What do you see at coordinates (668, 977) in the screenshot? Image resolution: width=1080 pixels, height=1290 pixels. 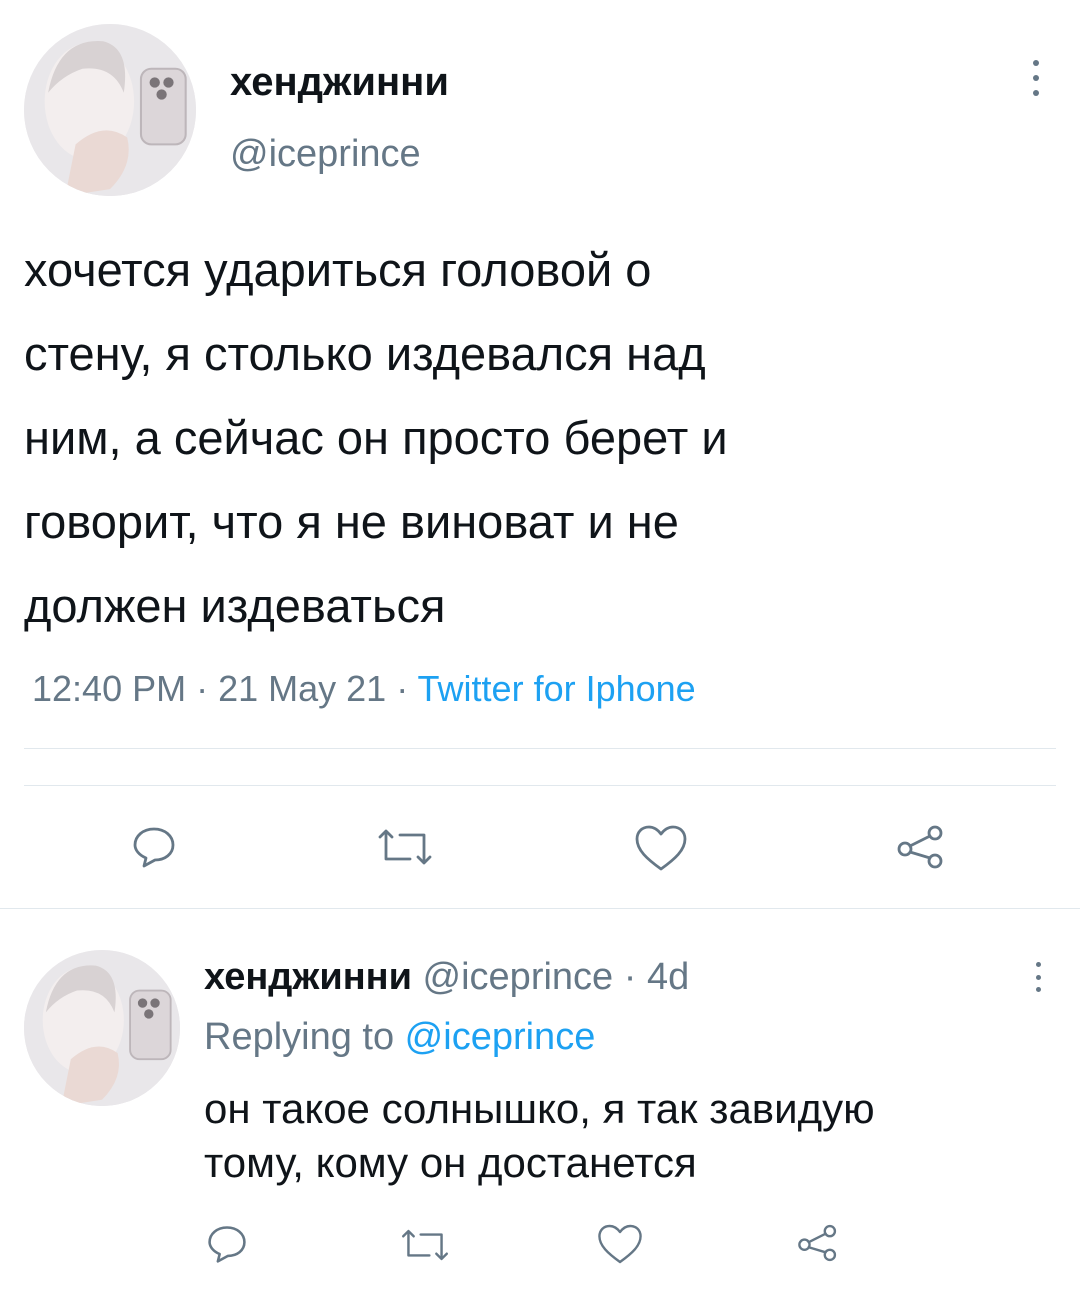 I see `reply-age: 4d` at bounding box center [668, 977].